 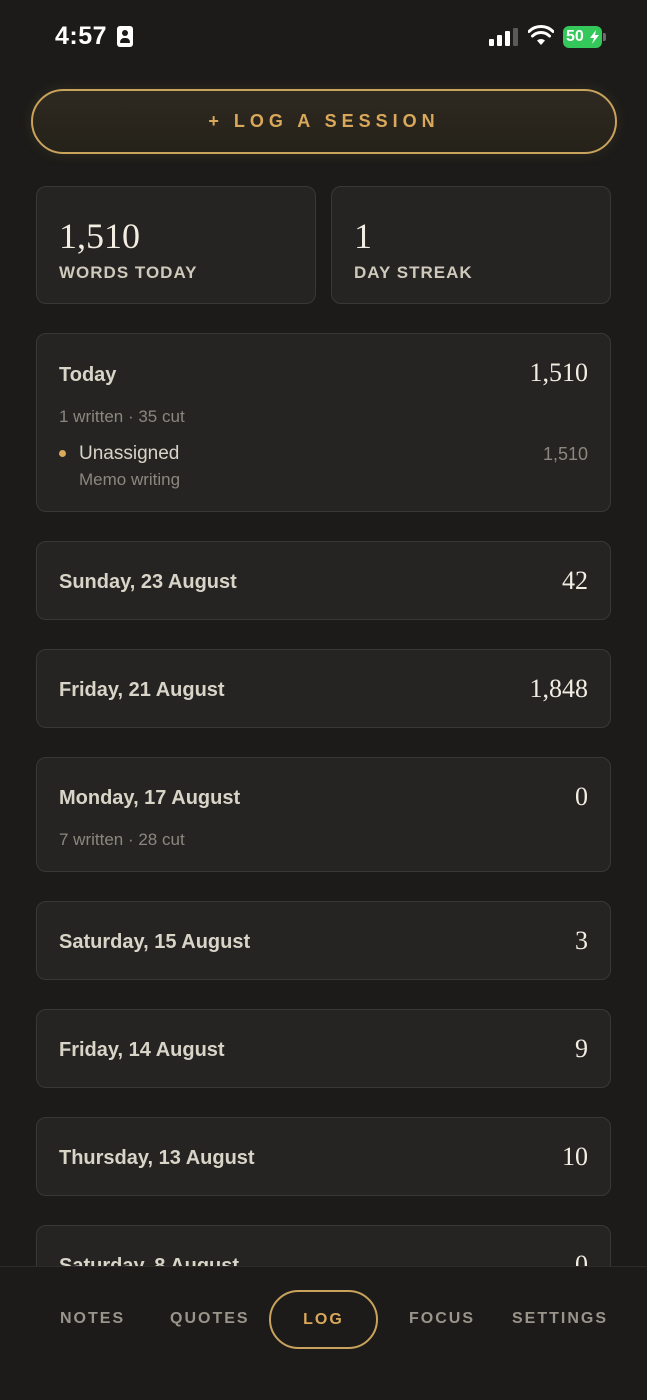 I want to click on entry-project: Unassigned, so click(x=129, y=453).